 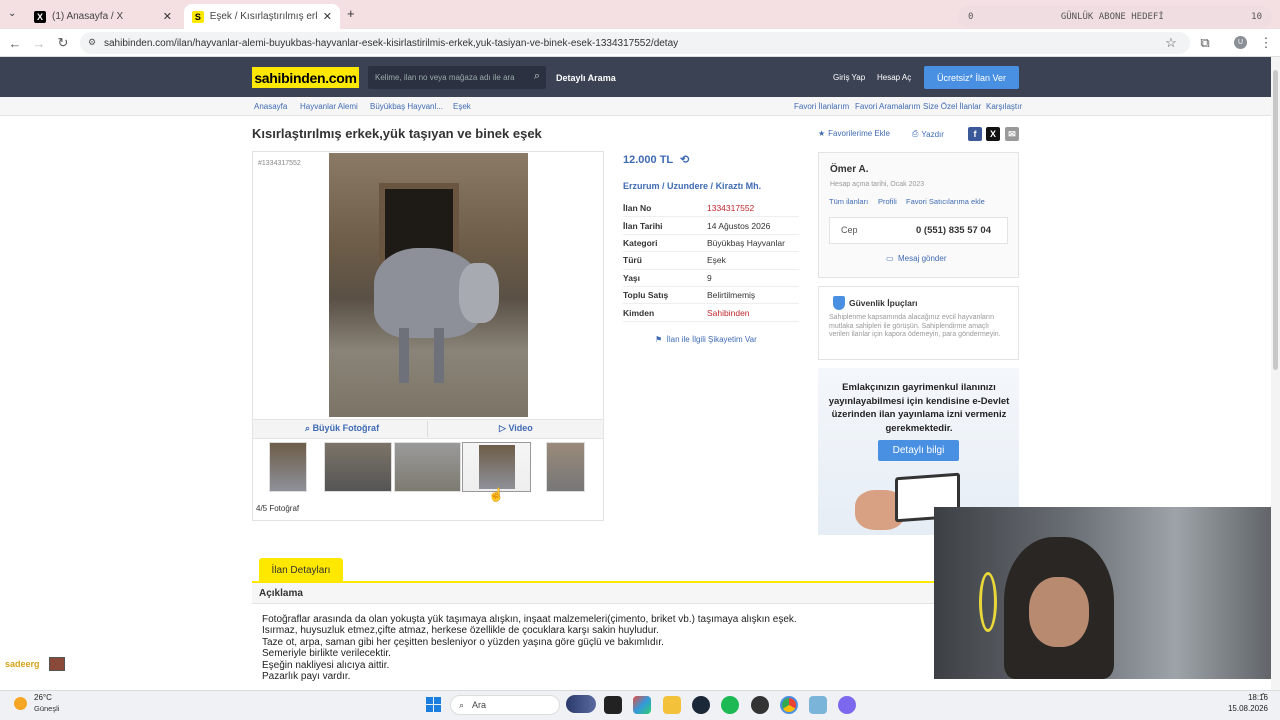 I want to click on steam-icon, so click(x=701, y=705).